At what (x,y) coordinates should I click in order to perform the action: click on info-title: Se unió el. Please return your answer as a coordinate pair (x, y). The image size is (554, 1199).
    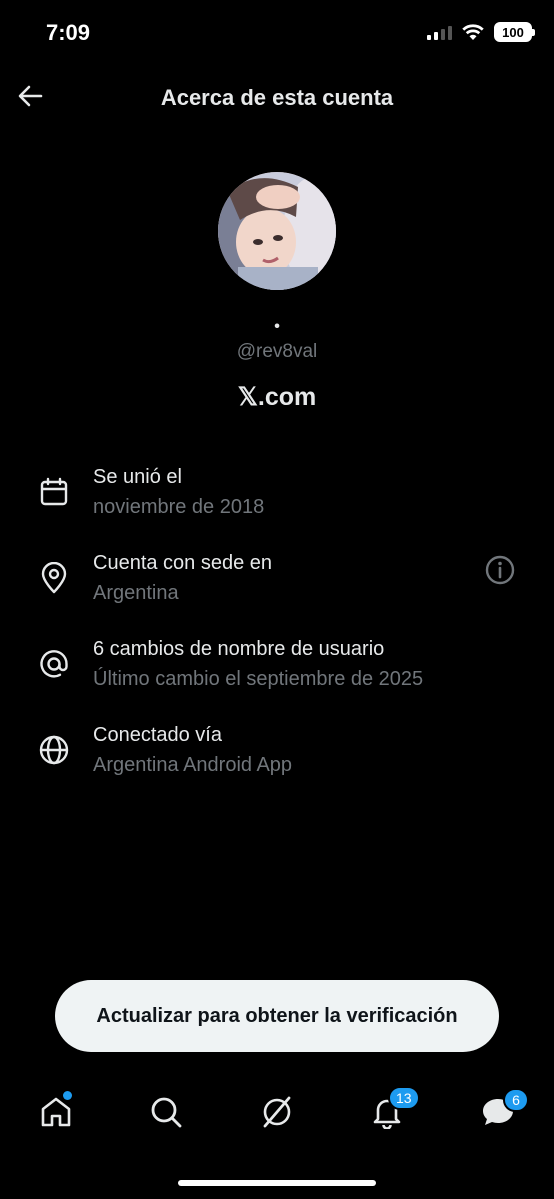
    Looking at the image, I should click on (137, 477).